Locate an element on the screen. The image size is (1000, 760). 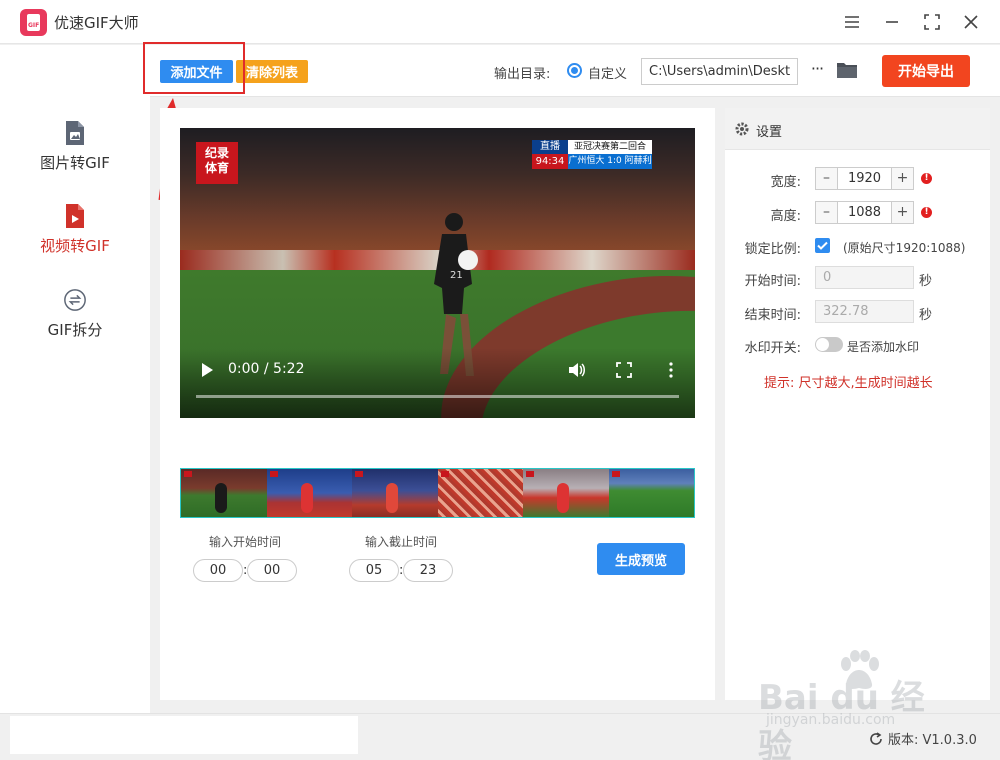
status-box is located at coordinates (184, 735).